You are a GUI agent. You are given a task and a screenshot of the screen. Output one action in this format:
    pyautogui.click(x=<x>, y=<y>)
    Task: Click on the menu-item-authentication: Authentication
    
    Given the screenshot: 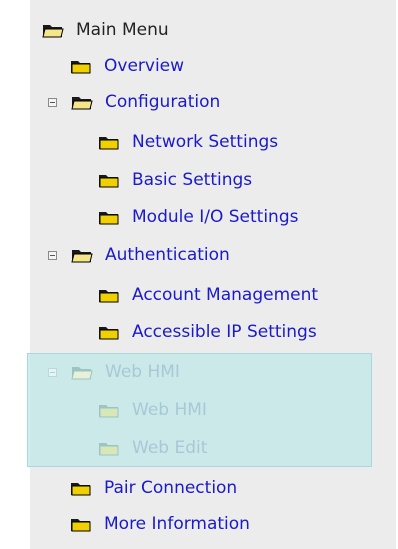 What is the action you would take?
    pyautogui.click(x=137, y=255)
    